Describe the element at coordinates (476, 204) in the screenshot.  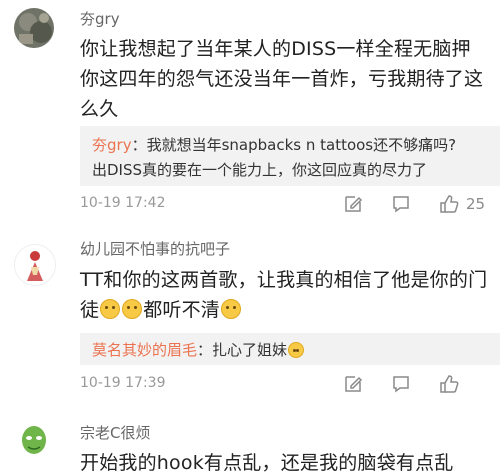
I see `like-count: 25` at that location.